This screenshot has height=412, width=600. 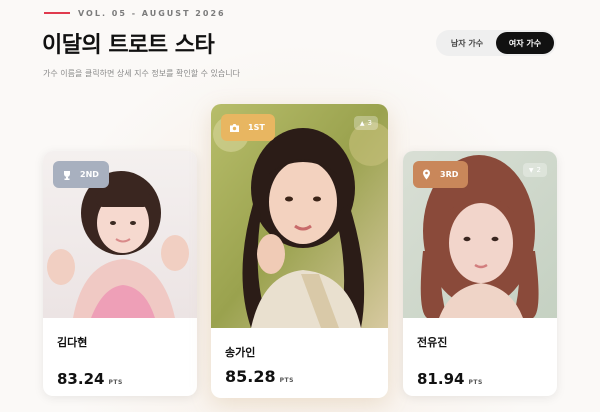 I want to click on rank-badge: 3RD, so click(x=441, y=174).